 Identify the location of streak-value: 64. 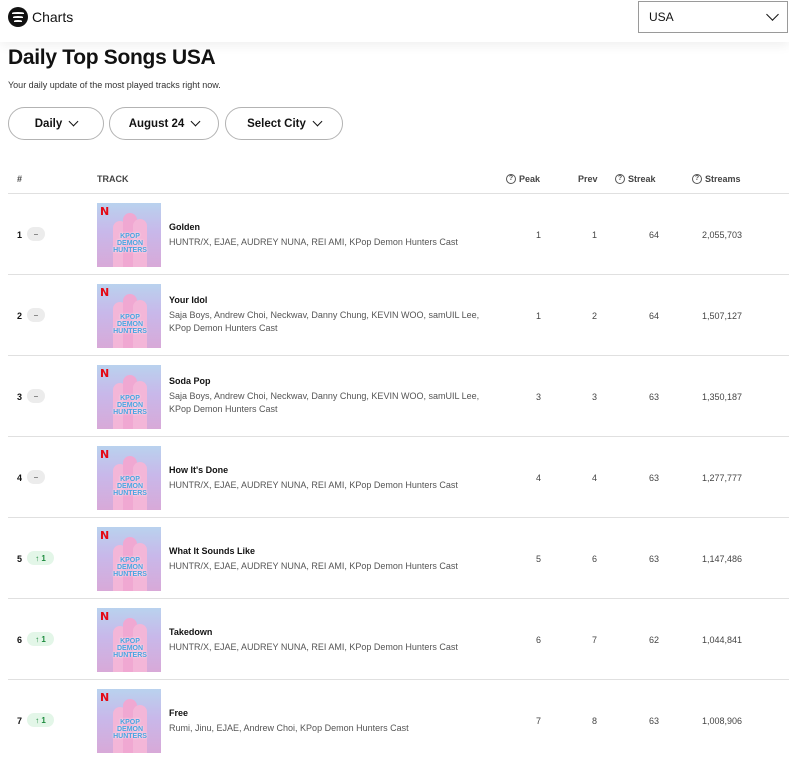
(653, 316).